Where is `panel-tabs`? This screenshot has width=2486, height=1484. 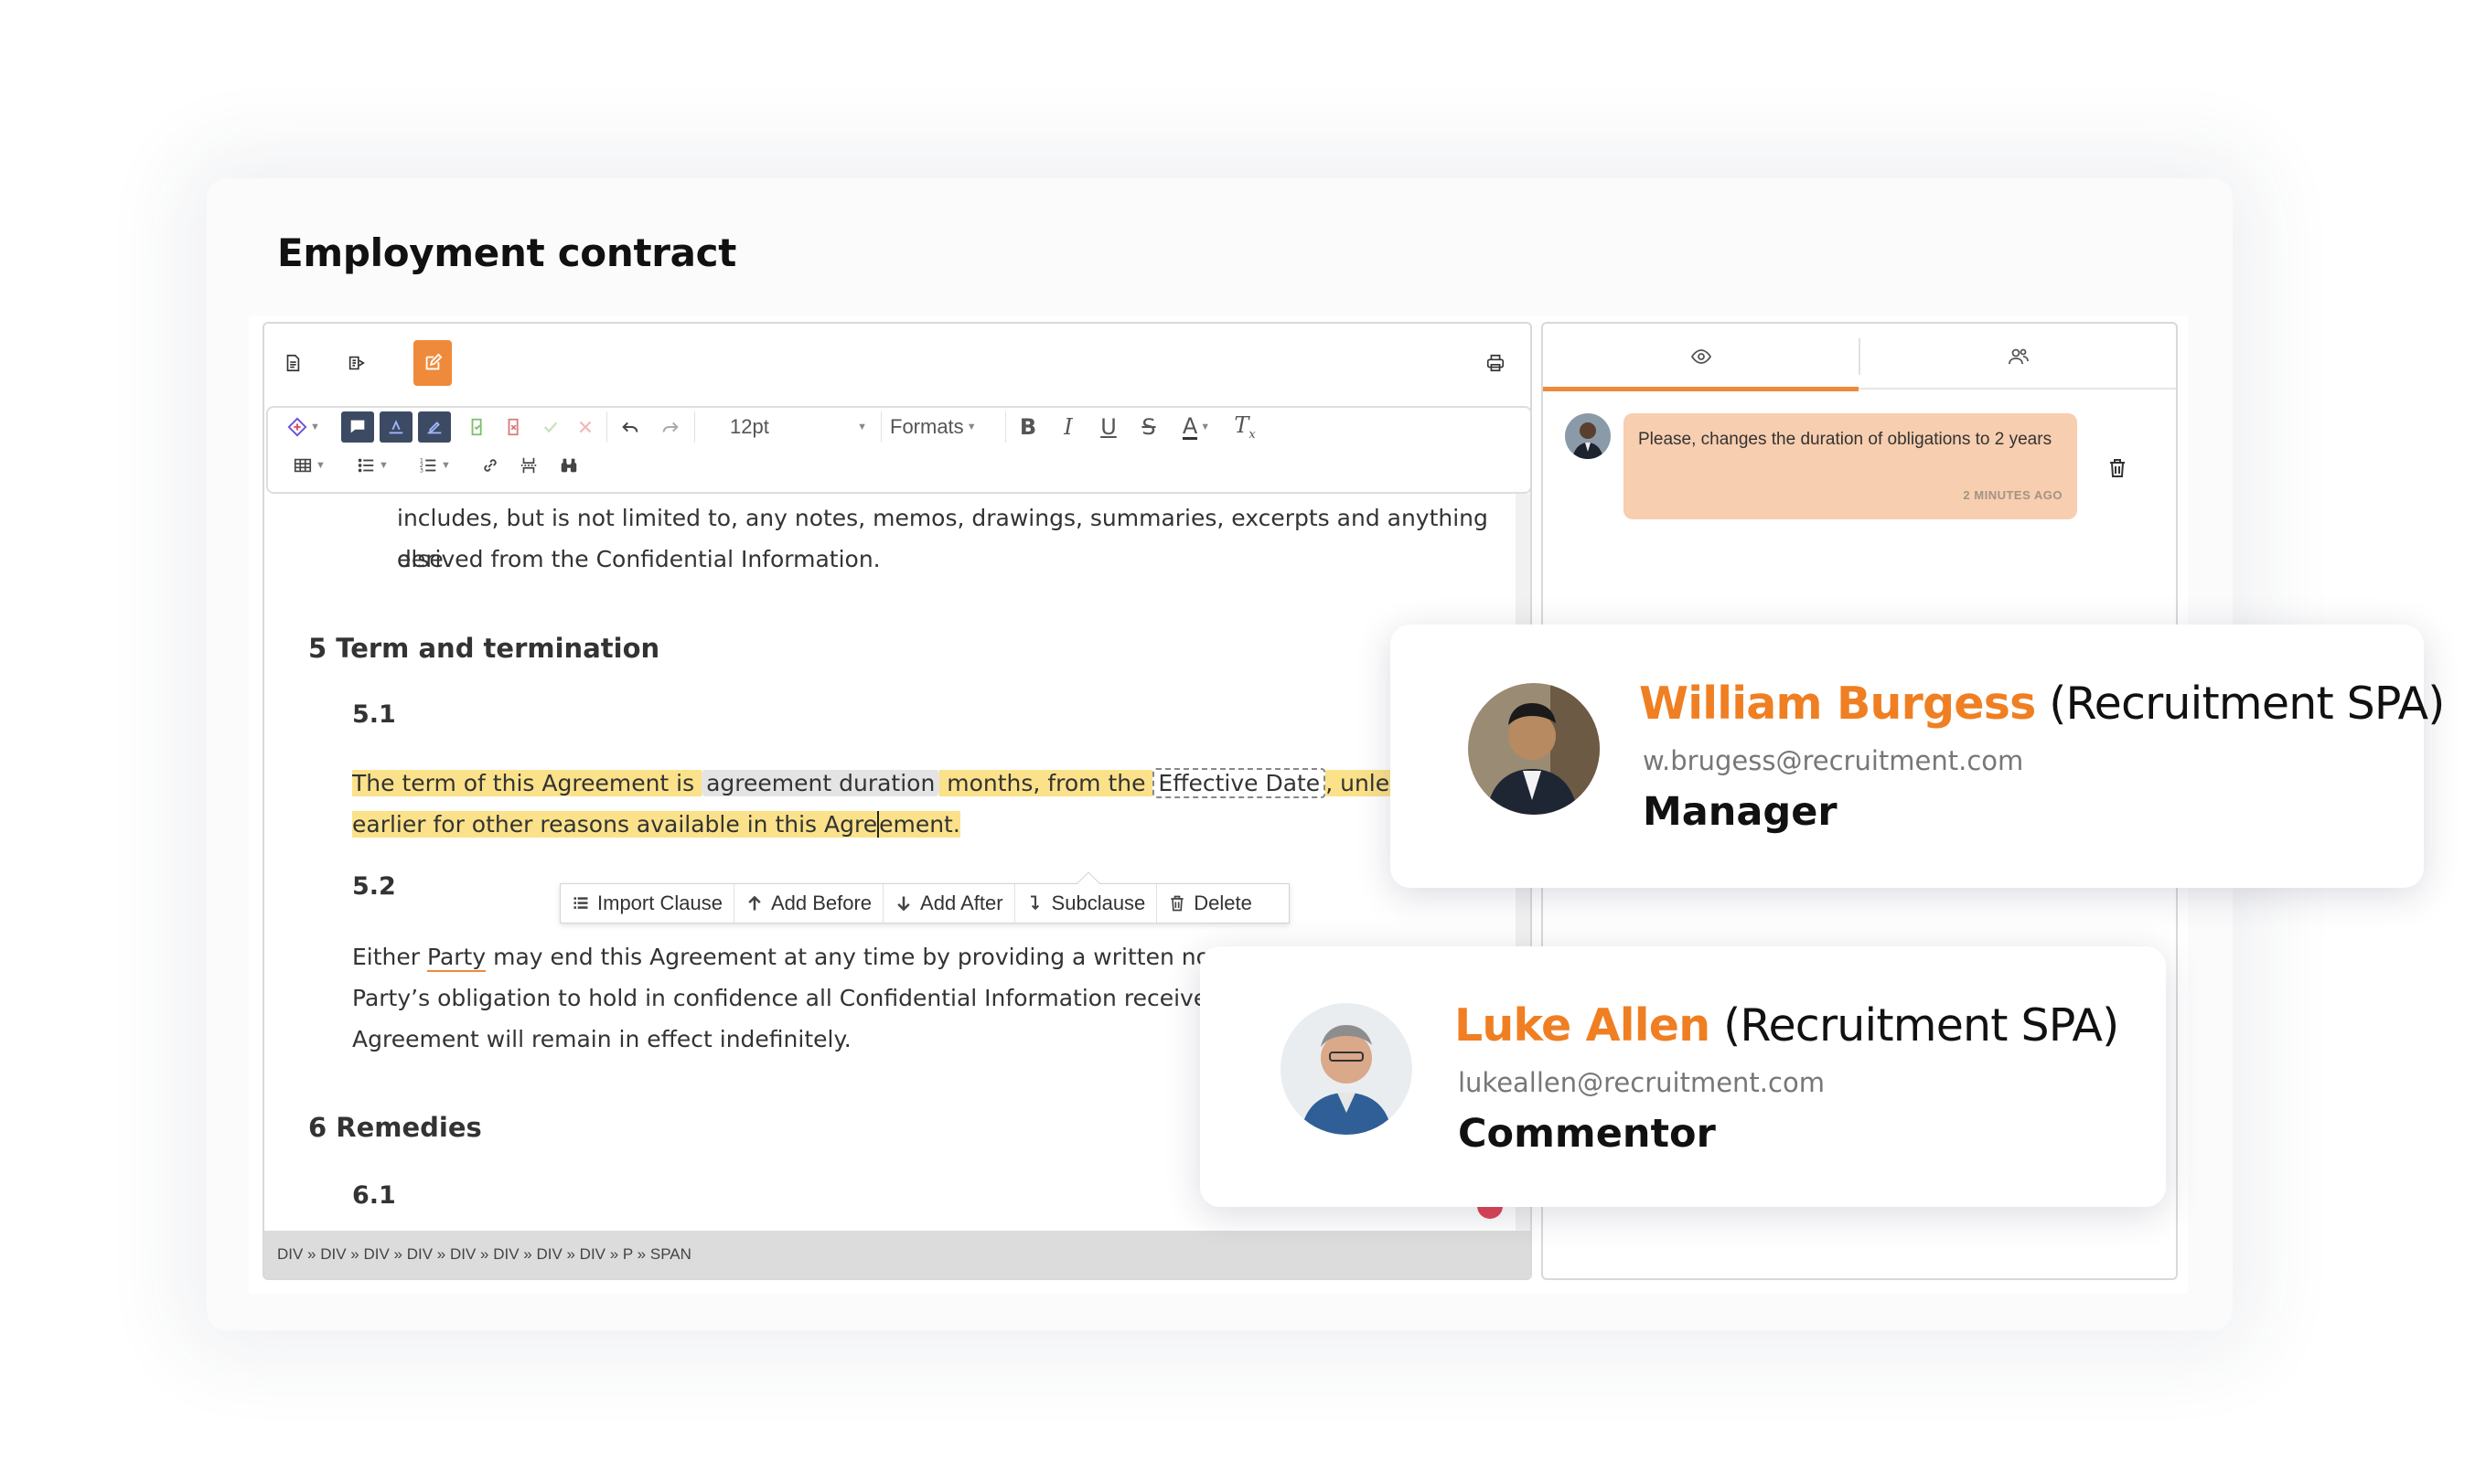
panel-tabs is located at coordinates (1859, 357).